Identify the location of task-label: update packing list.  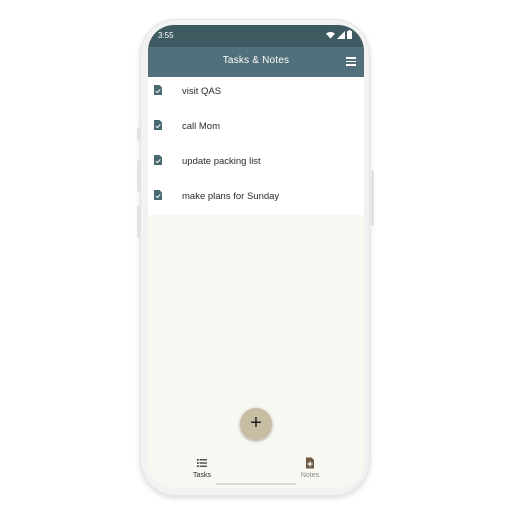
(221, 161).